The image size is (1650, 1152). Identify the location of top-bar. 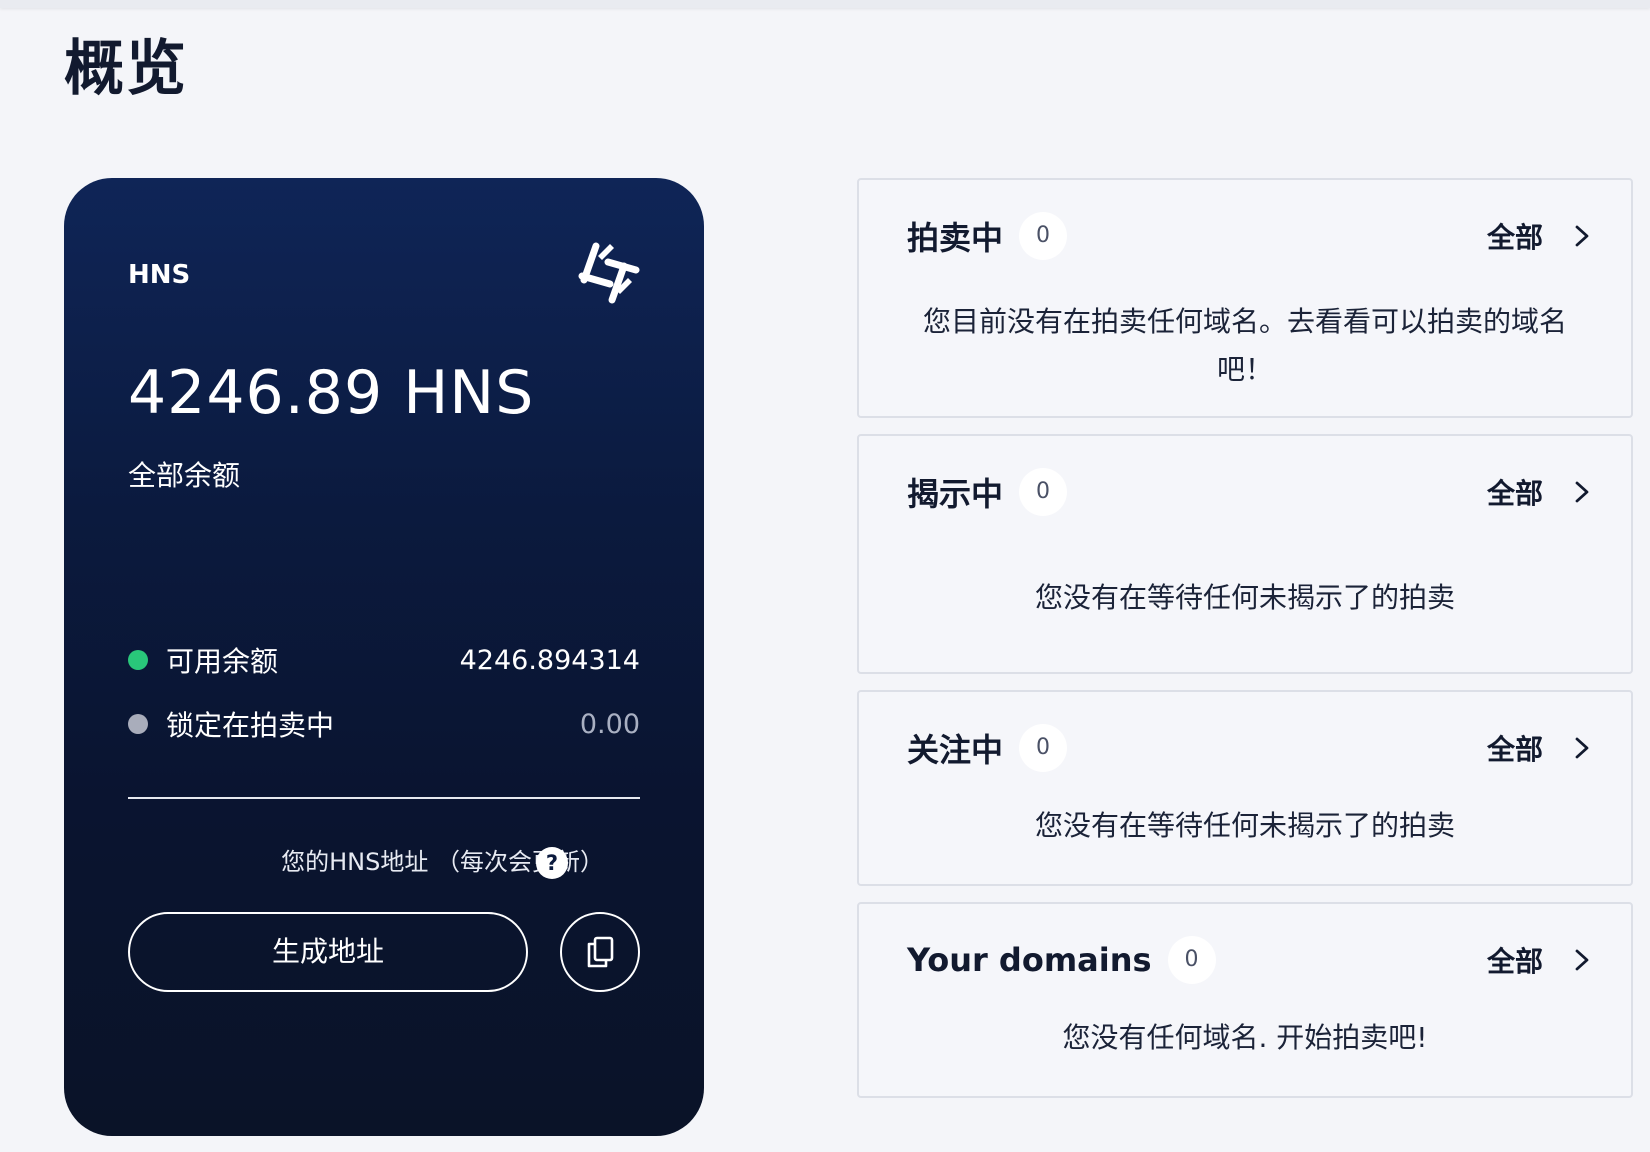
(825, 4).